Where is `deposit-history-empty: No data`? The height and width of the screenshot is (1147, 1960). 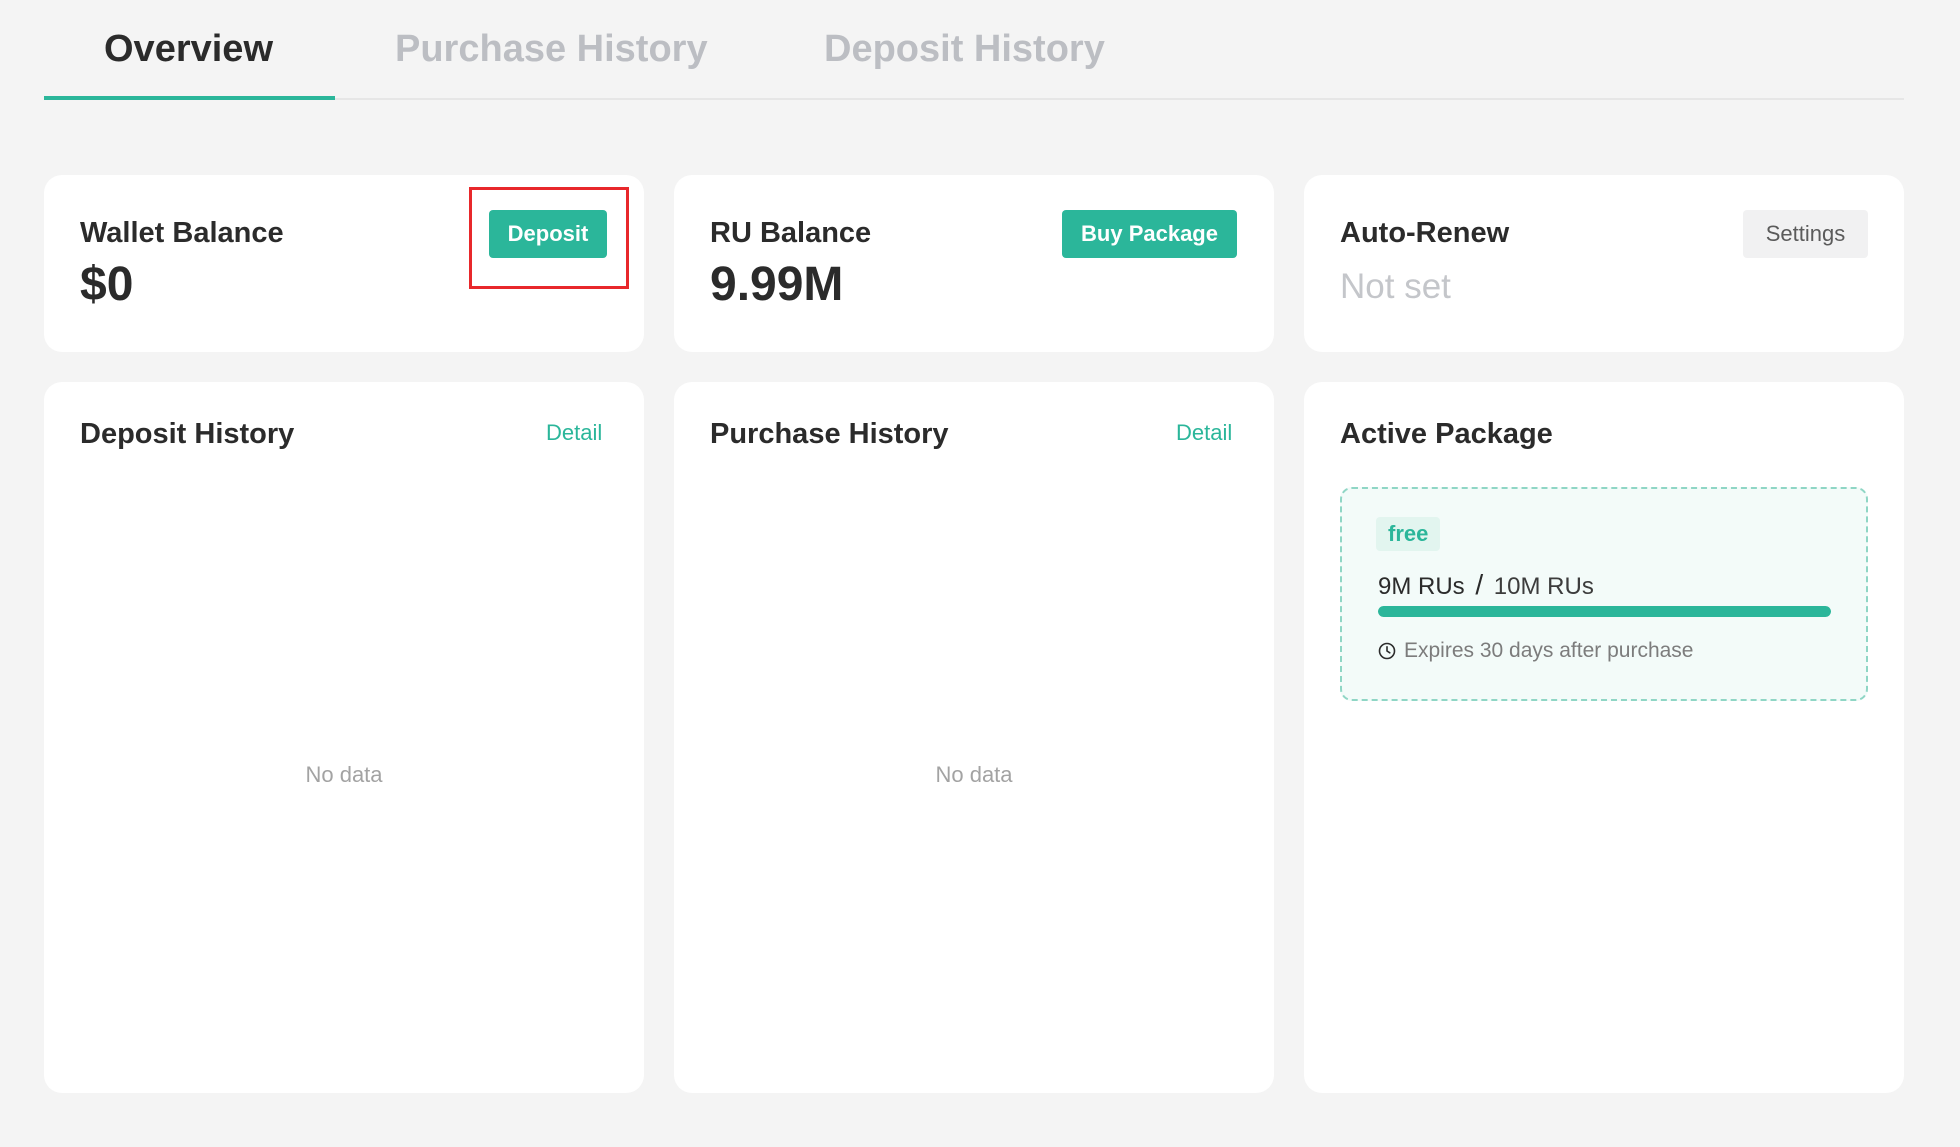
deposit-history-empty: No data is located at coordinates (344, 774).